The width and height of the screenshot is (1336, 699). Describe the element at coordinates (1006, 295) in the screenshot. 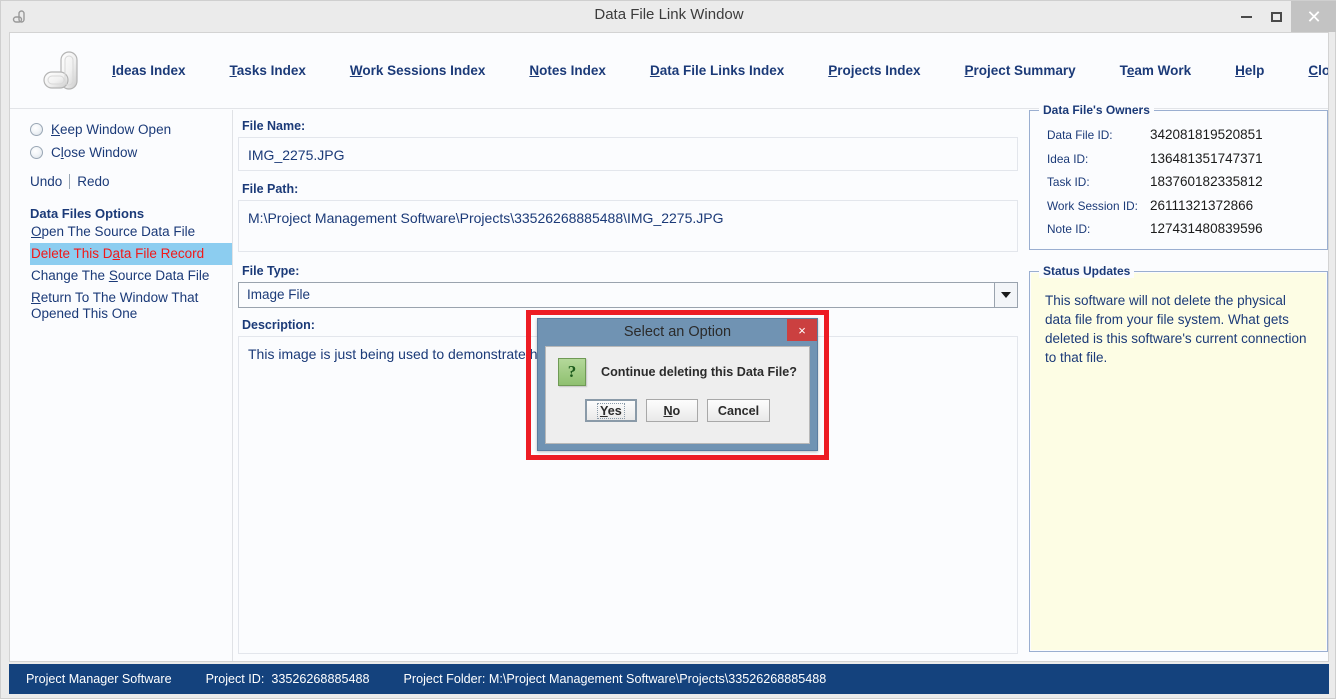

I see `chevron-down-icon` at that location.